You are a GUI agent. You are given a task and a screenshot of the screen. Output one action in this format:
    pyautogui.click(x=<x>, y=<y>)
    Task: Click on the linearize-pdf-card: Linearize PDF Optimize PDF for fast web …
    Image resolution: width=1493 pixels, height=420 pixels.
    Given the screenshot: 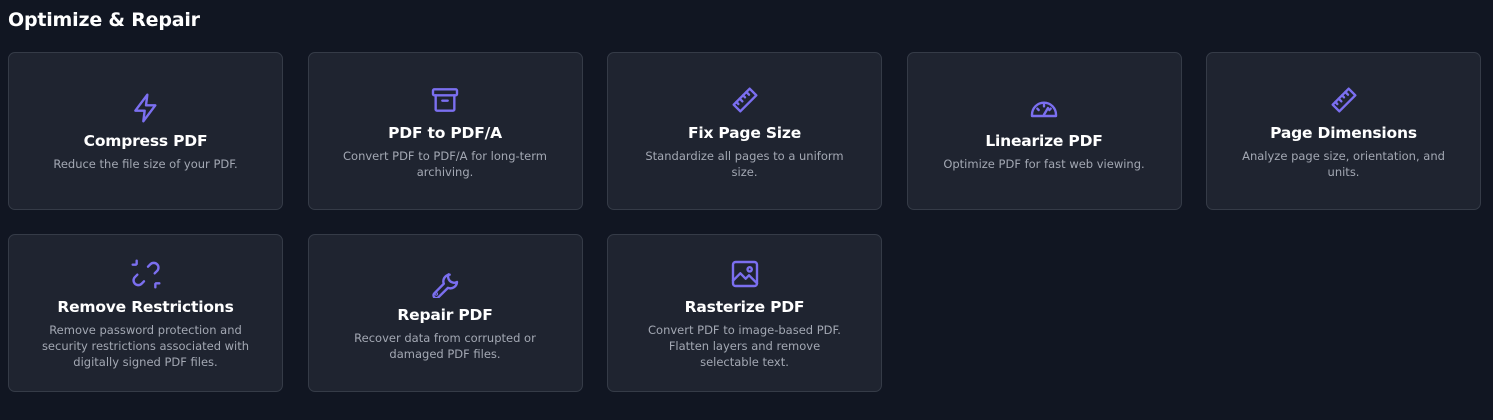 What is the action you would take?
    pyautogui.click(x=1044, y=131)
    